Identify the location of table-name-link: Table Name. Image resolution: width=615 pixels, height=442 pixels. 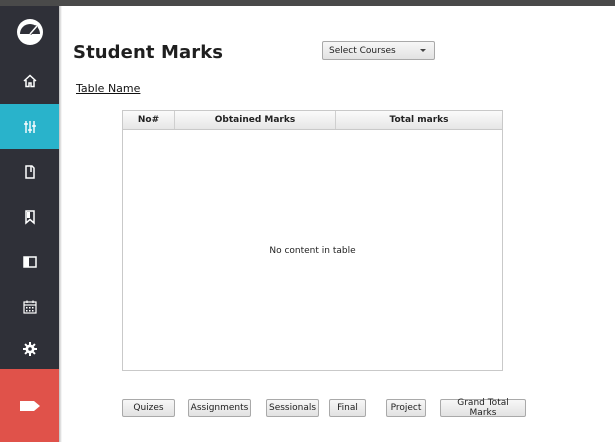
(108, 88).